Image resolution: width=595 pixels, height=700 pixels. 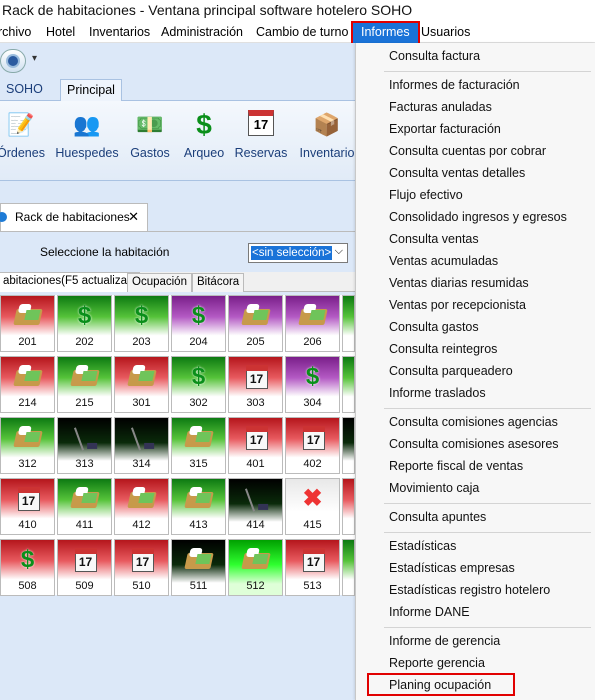 What do you see at coordinates (327, 142) in the screenshot?
I see `inventario-button: 📦 Inventario` at bounding box center [327, 142].